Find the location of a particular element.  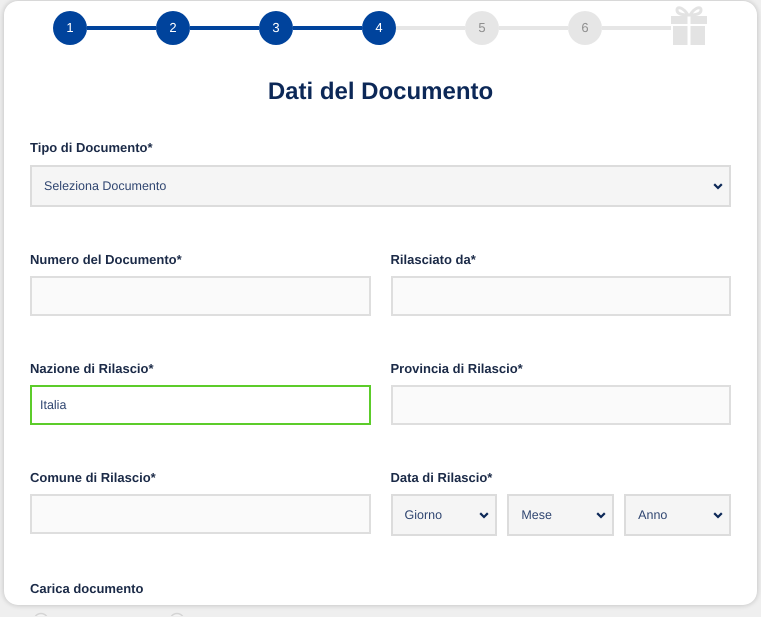

page-title: Dati del Documento is located at coordinates (380, 92).